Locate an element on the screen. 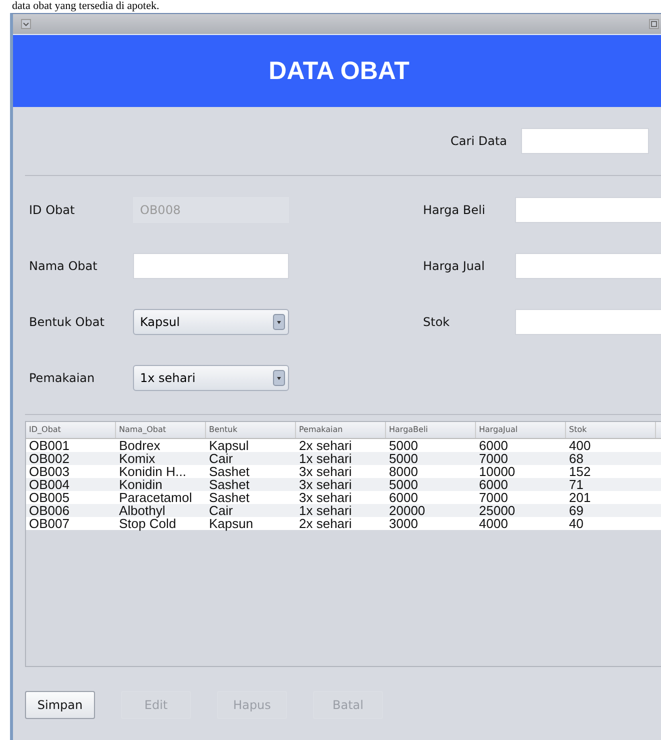 Image resolution: width=661 pixels, height=740 pixels. column-header: Pemakaian is located at coordinates (341, 430).